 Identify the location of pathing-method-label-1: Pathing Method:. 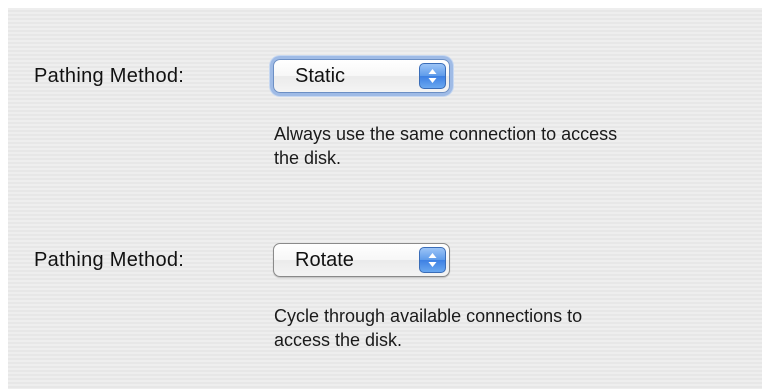
(109, 76).